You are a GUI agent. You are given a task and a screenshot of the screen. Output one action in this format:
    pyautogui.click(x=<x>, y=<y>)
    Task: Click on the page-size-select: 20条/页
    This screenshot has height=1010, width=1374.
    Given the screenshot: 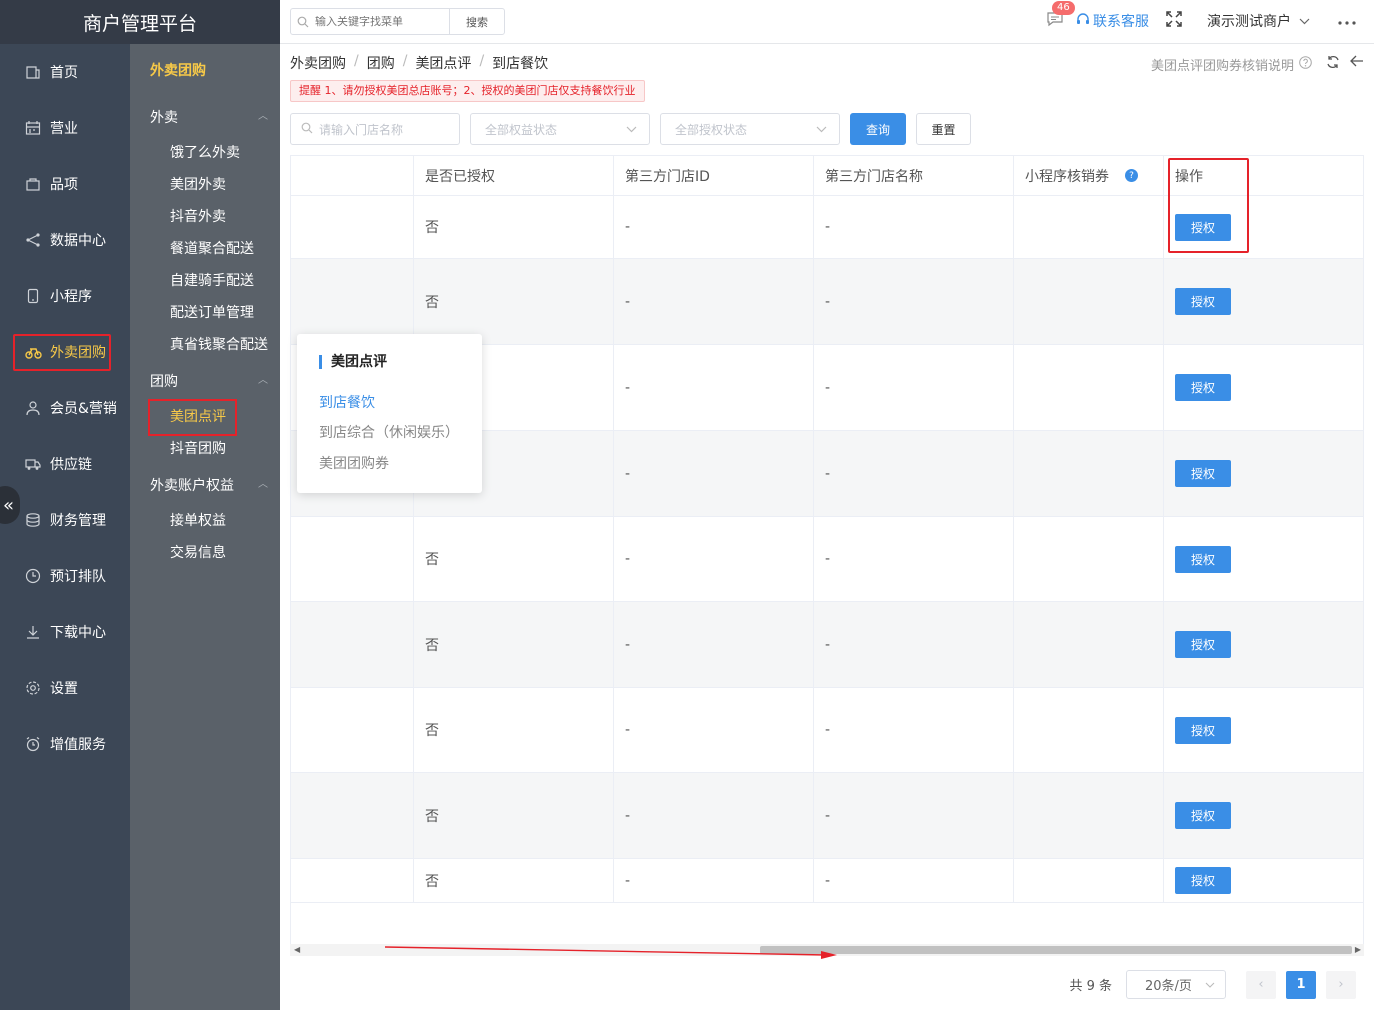 What is the action you would take?
    pyautogui.click(x=1176, y=984)
    